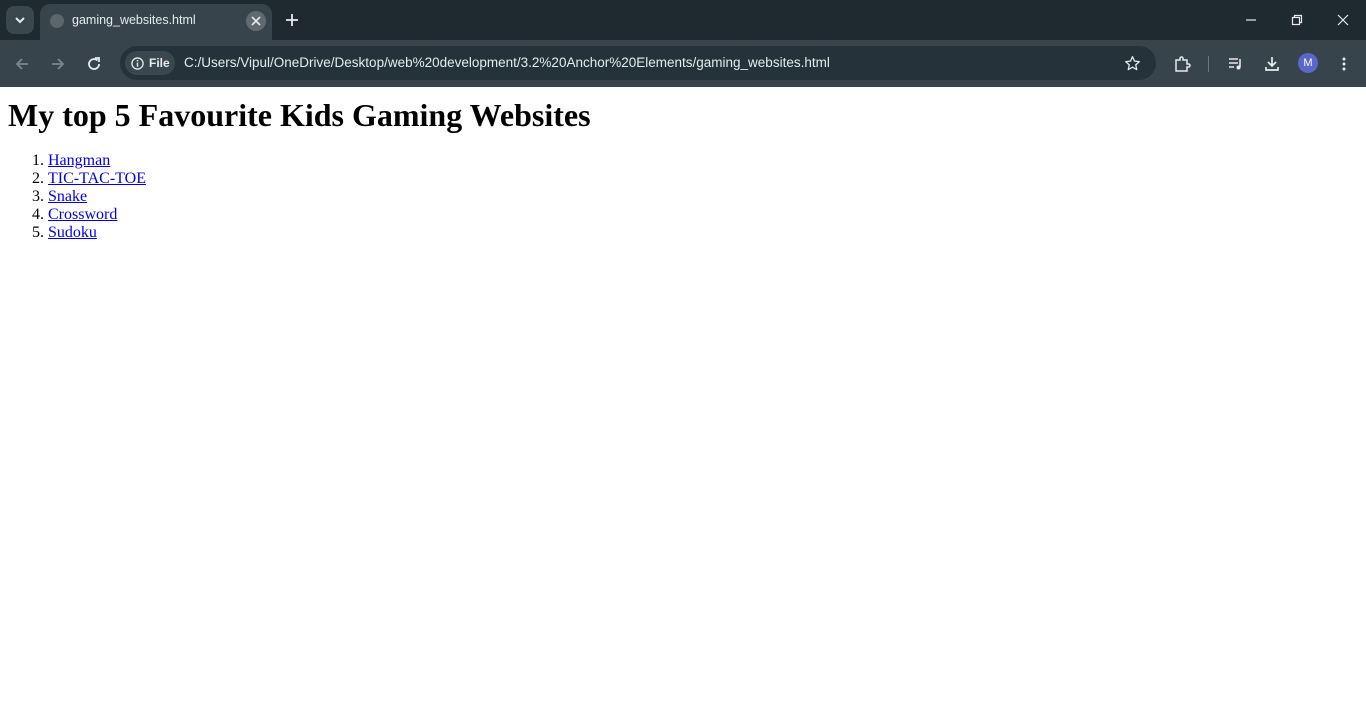 The width and height of the screenshot is (1366, 728). Describe the element at coordinates (67, 196) in the screenshot. I see `link-snake: Snake` at that location.